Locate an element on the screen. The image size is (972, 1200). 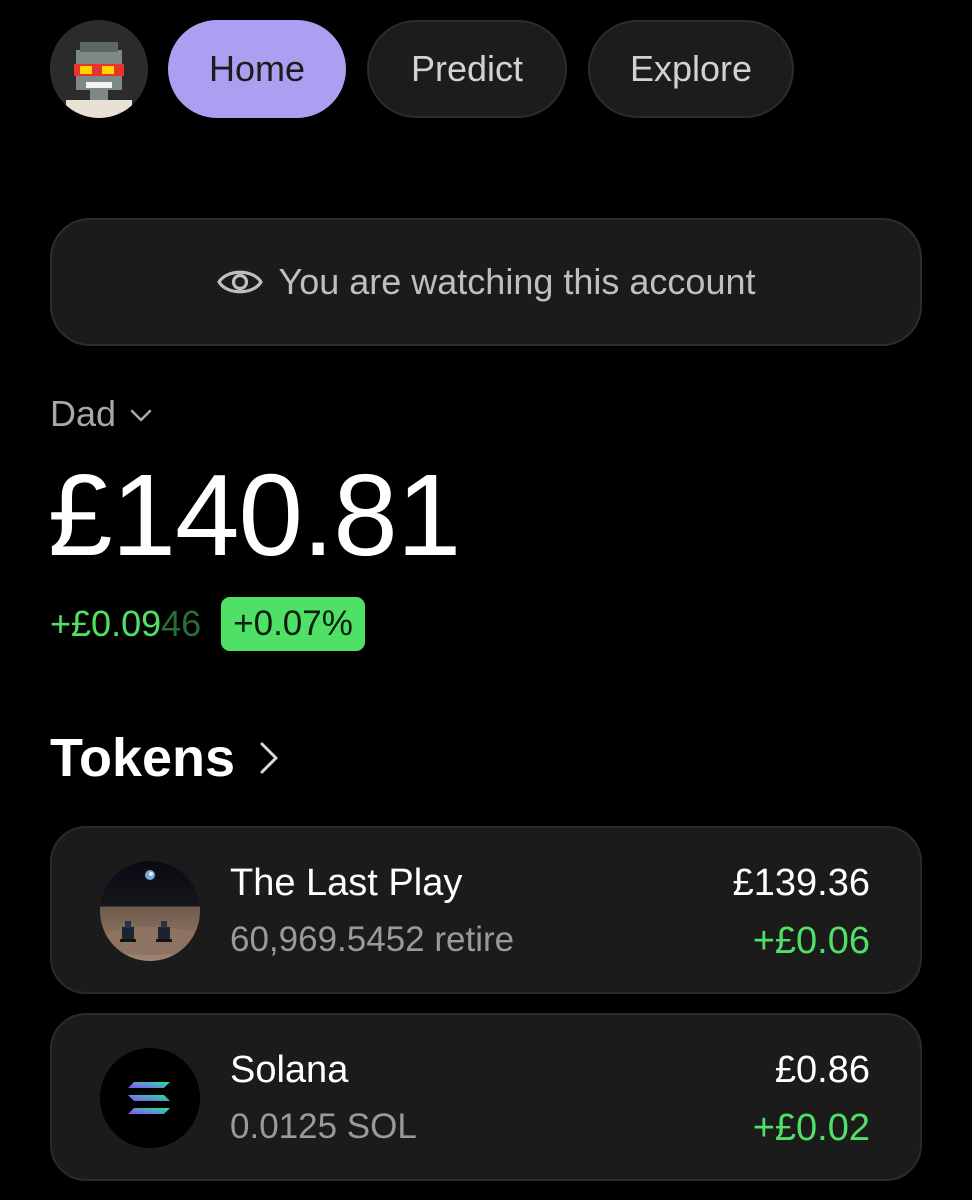
eye-icon is located at coordinates (239, 282).